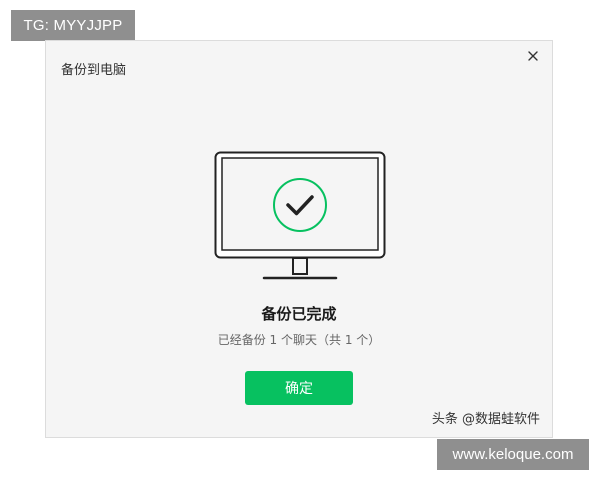 Image resolution: width=600 pixels, height=480 pixels. Describe the element at coordinates (485, 419) in the screenshot. I see `toutiao-watermark: 头条 @数据蛙软件` at that location.